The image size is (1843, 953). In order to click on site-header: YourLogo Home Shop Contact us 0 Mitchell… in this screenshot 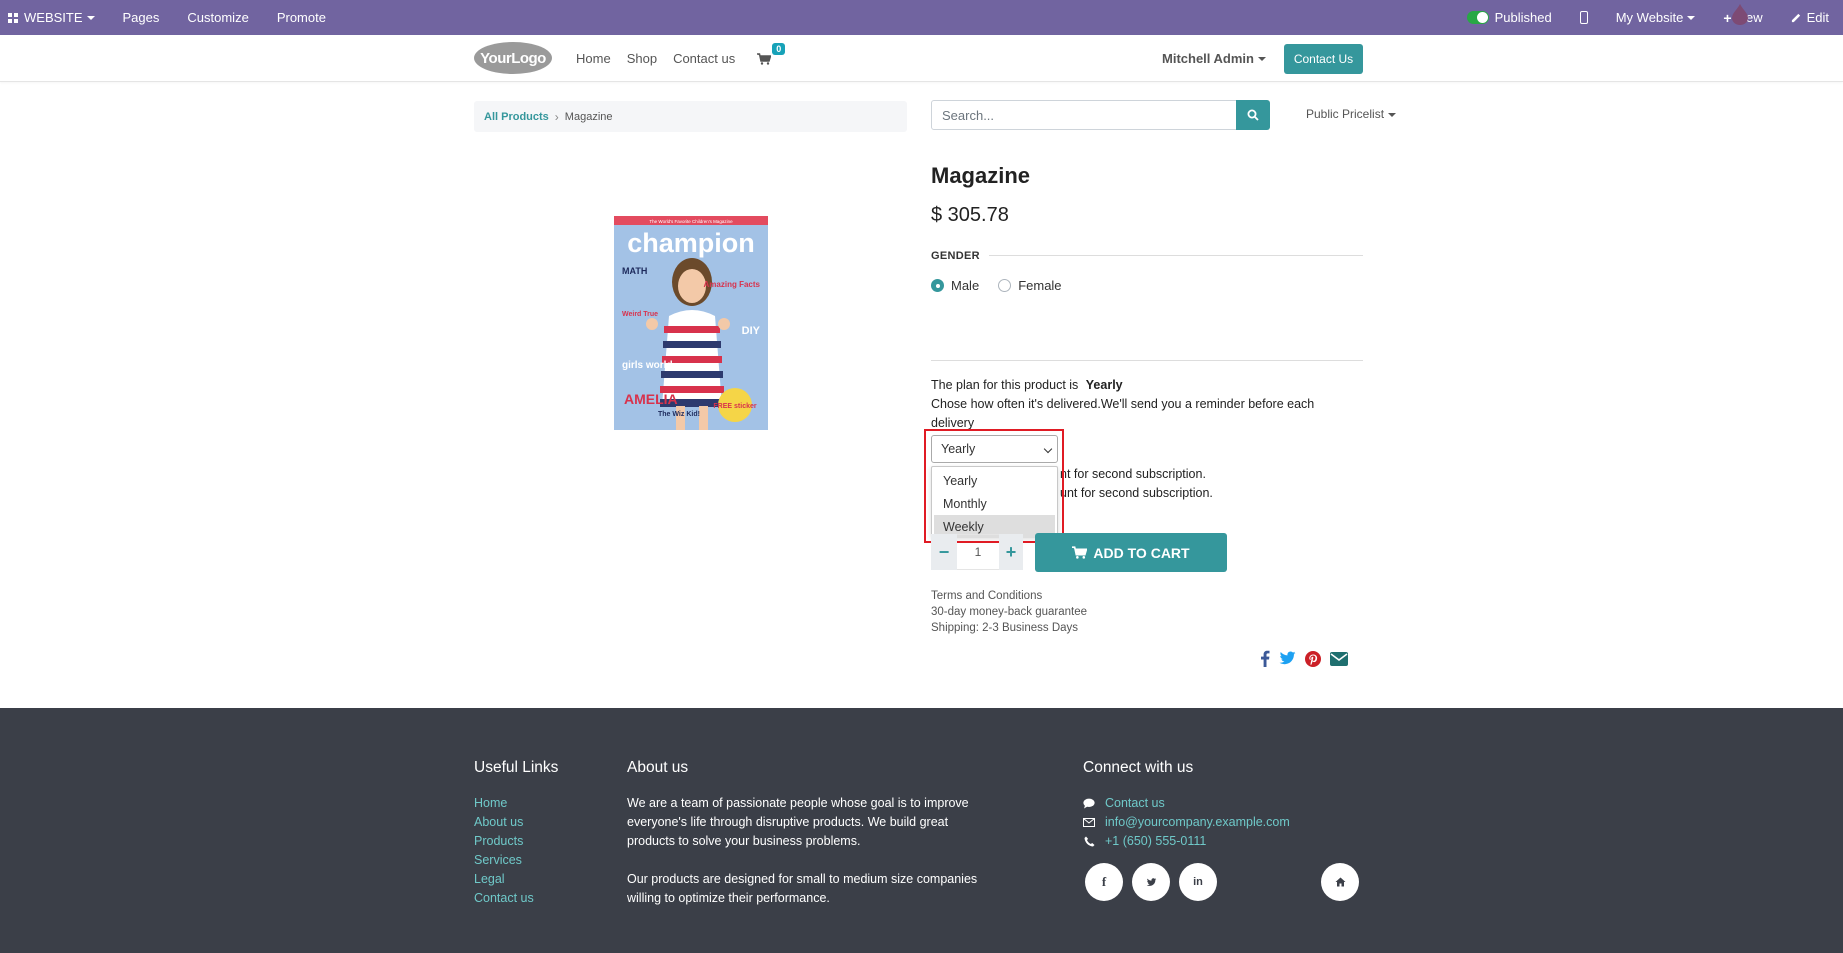, I will do `click(921, 58)`.